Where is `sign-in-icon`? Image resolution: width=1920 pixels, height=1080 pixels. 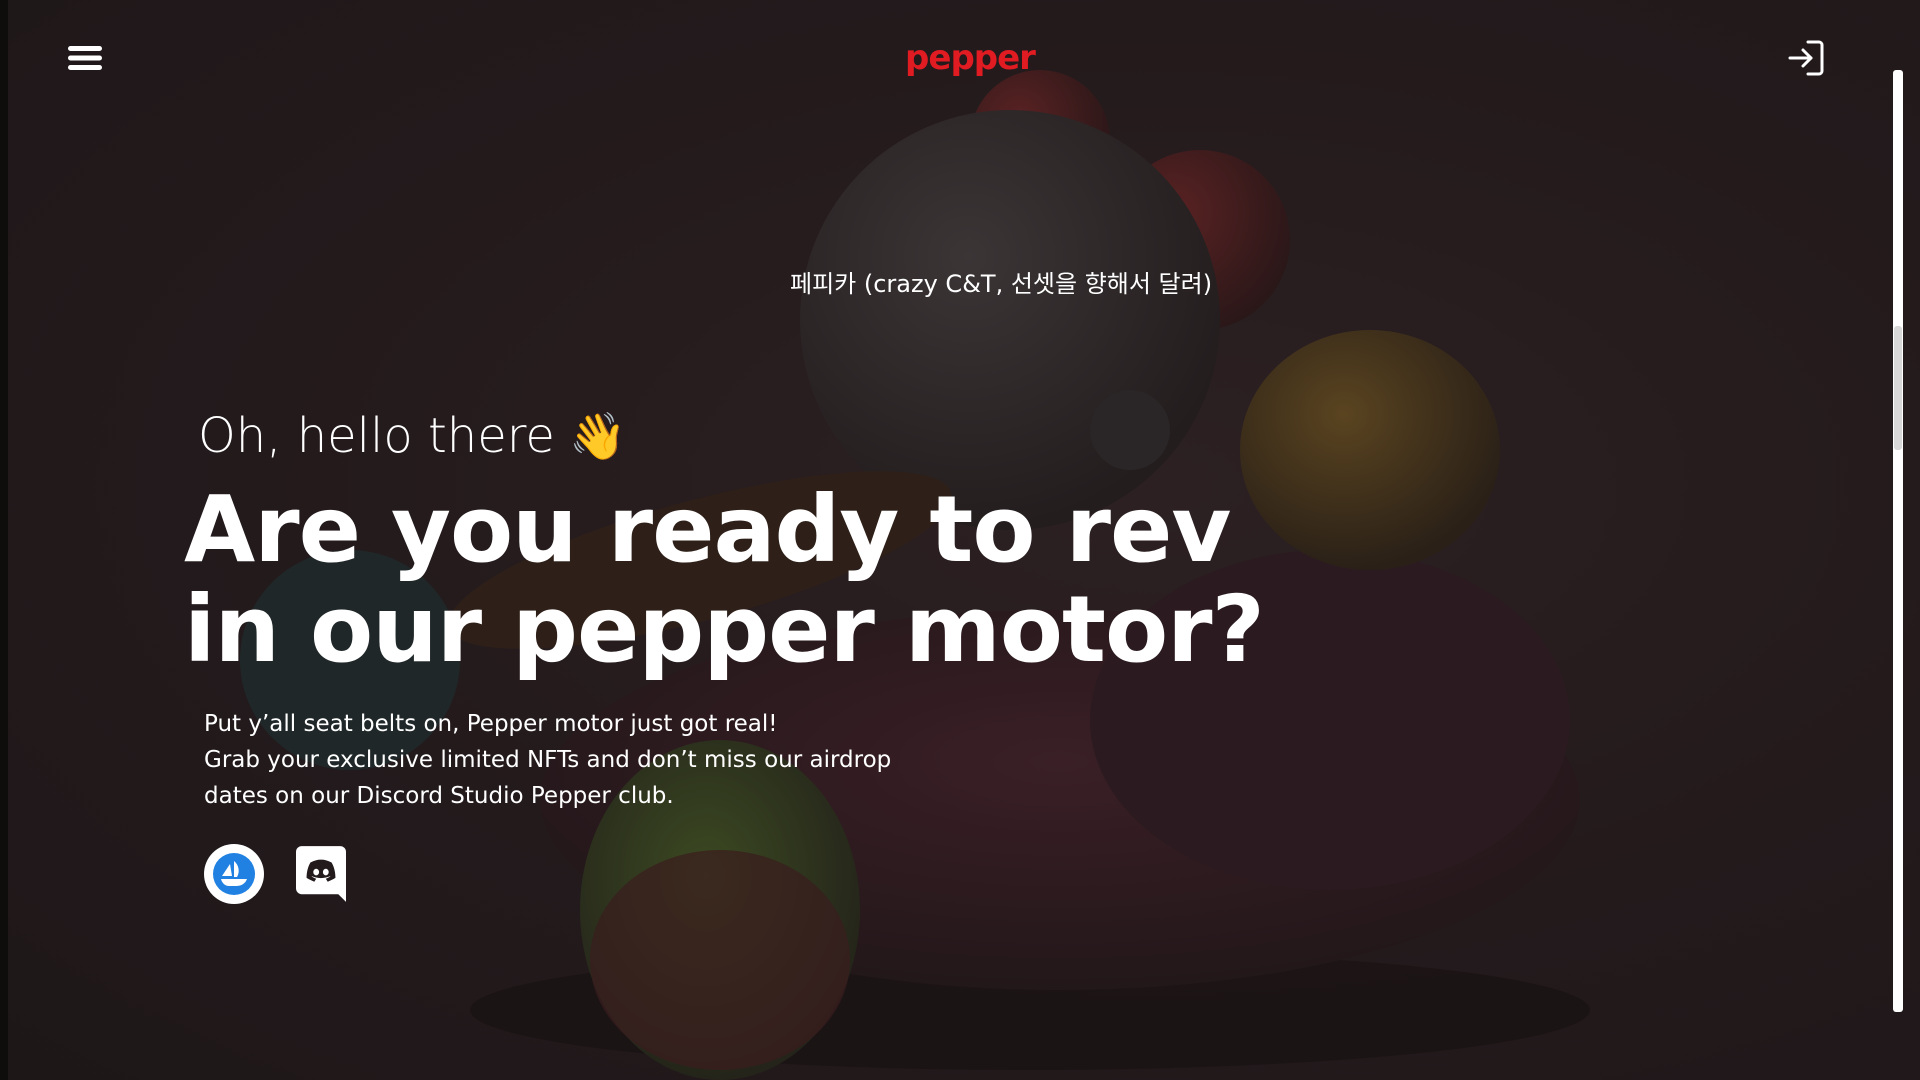
sign-in-icon is located at coordinates (1806, 58).